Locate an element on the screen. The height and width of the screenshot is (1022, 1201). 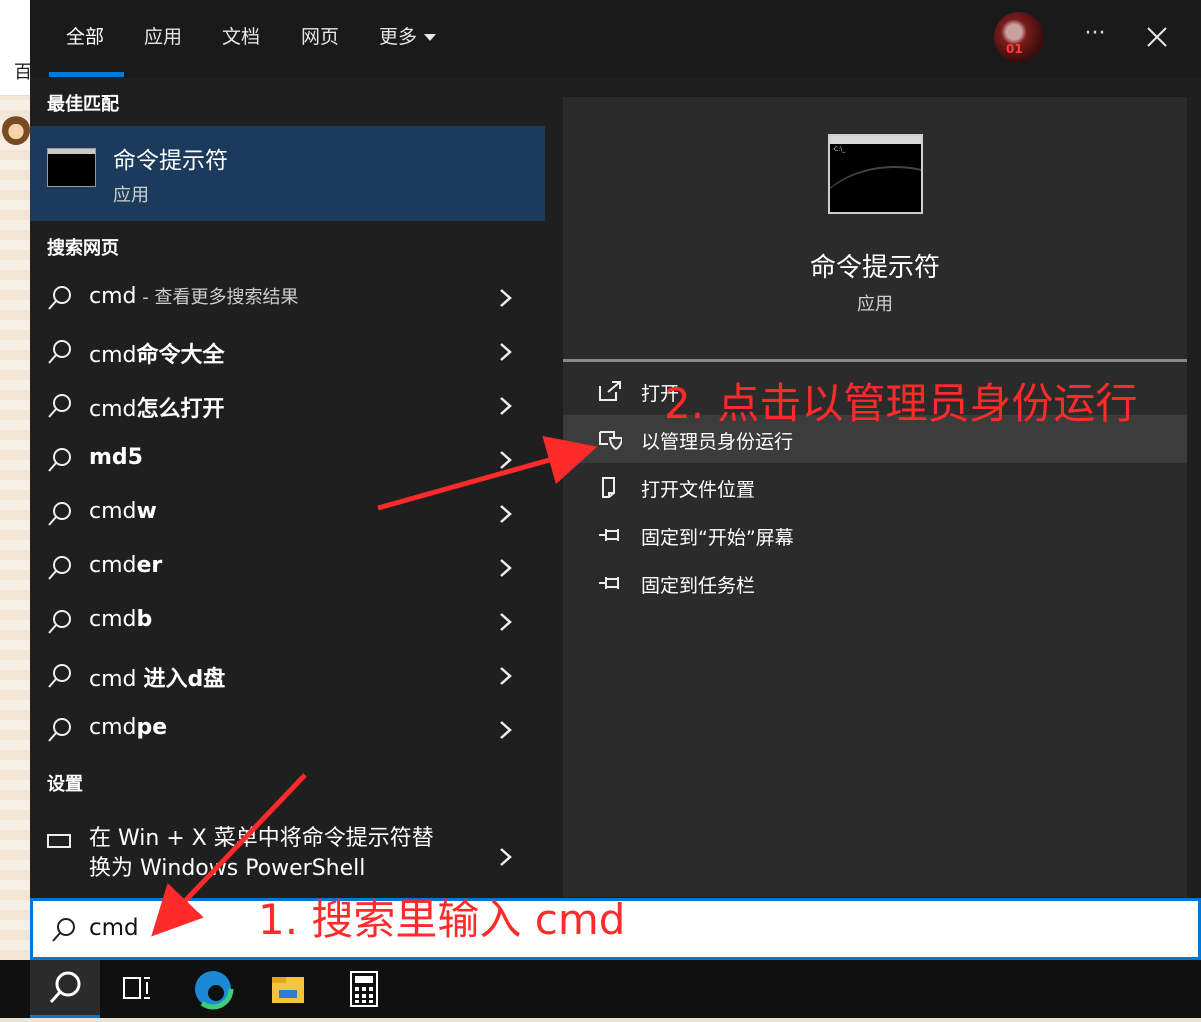
annotation-arrow-to-admin is located at coordinates (487, 473).